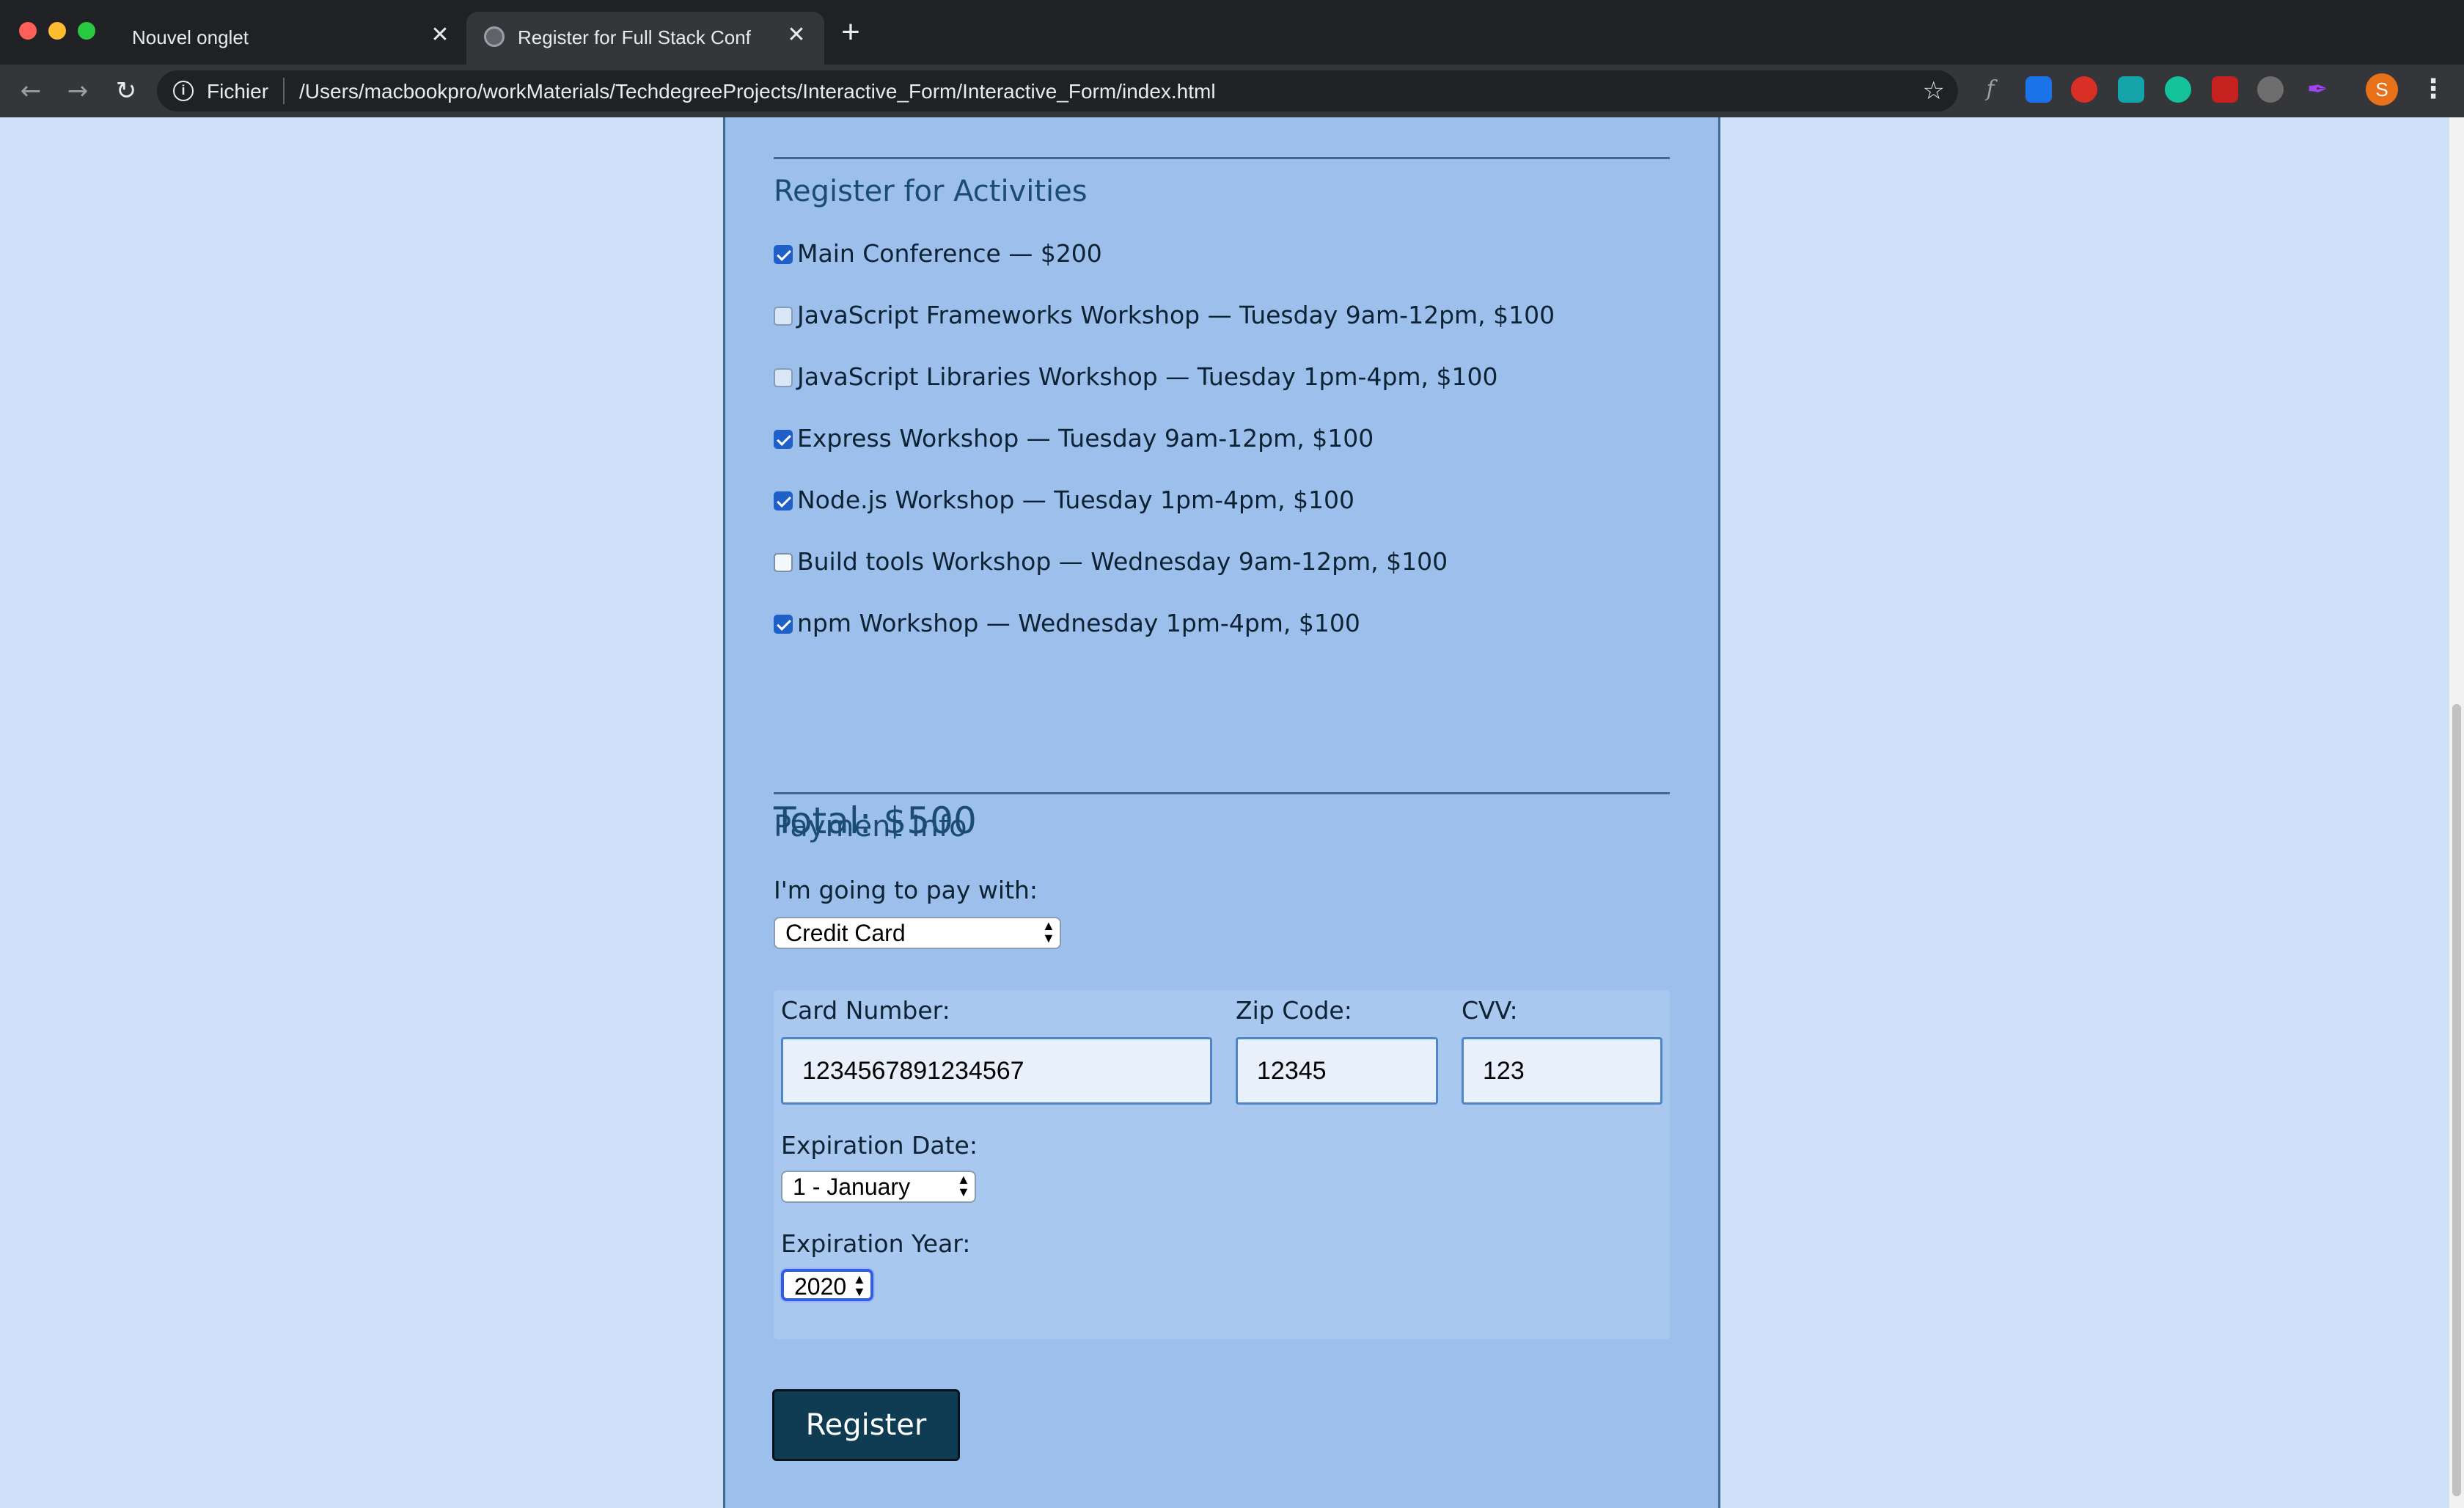 The image size is (2464, 1508). What do you see at coordinates (1294, 1010) in the screenshot?
I see `zip-code-label: Zip Code:` at bounding box center [1294, 1010].